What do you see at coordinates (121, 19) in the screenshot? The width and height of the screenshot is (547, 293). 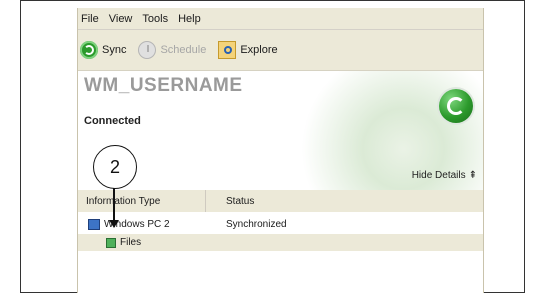 I see `menu-view: View` at bounding box center [121, 19].